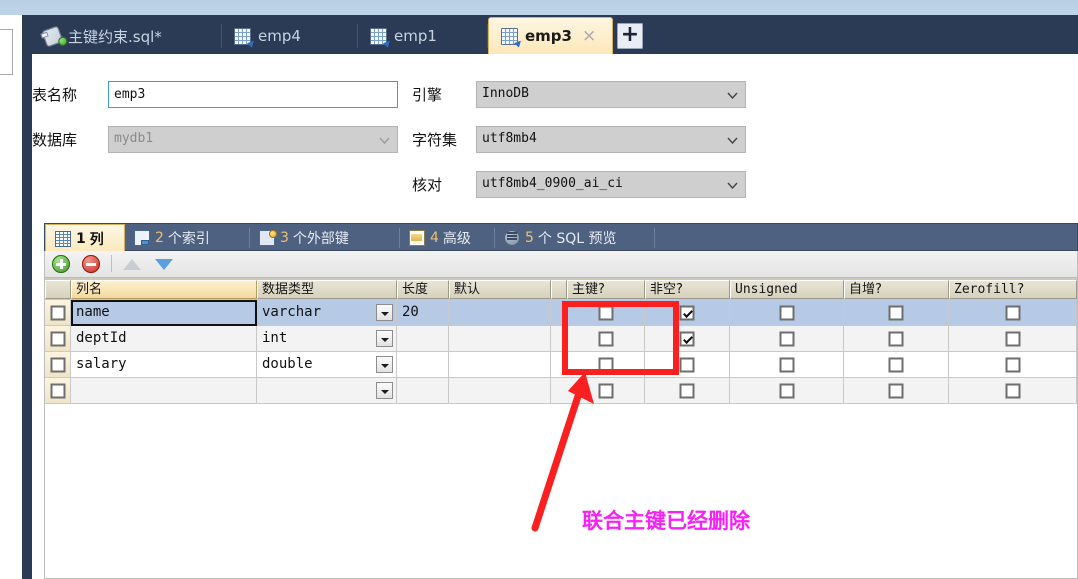 This screenshot has width=1078, height=579. I want to click on cell-column-name: salary, so click(164, 365).